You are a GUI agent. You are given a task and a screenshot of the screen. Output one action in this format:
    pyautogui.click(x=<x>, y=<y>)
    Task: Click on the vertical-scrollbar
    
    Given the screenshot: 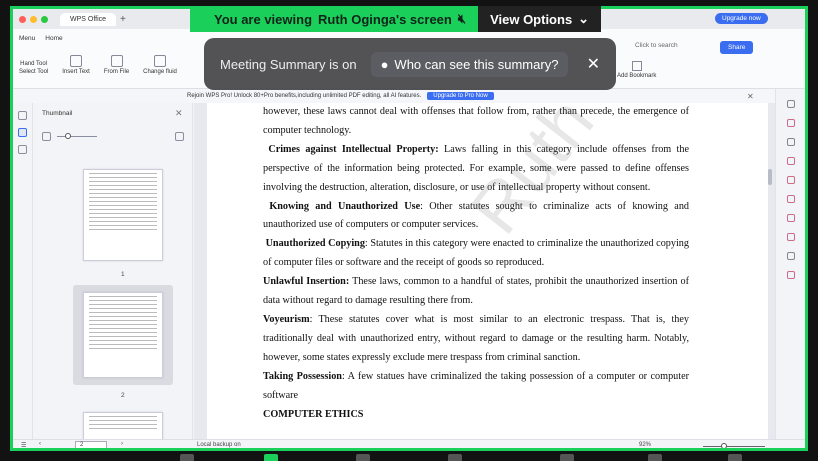 What is the action you would take?
    pyautogui.click(x=770, y=177)
    